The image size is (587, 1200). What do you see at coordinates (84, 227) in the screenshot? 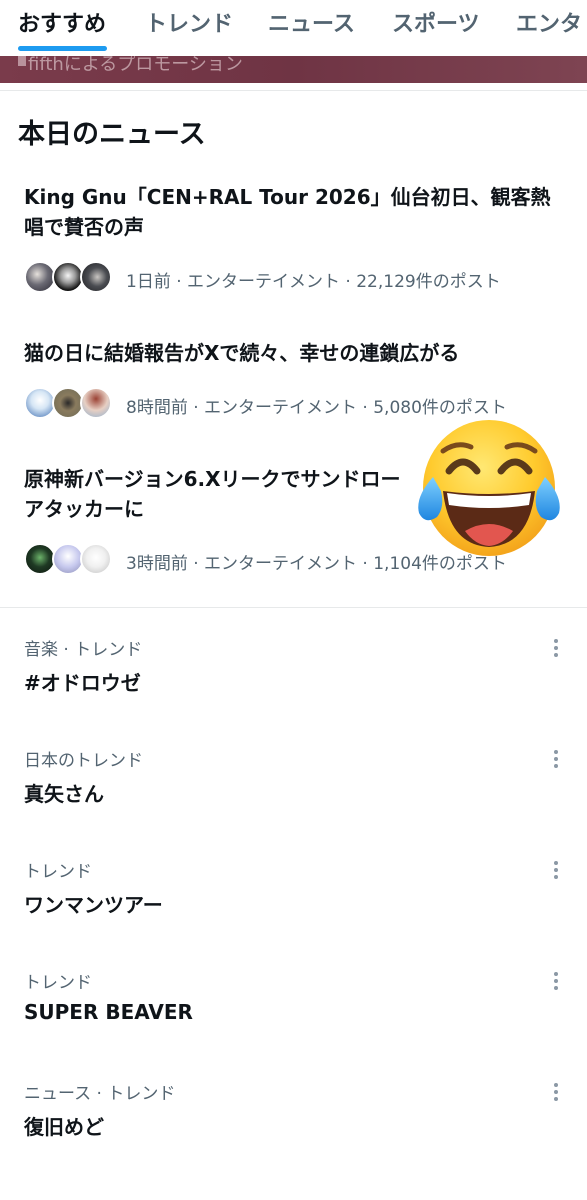
I see `news-headline-line: 唱で賛否の声` at bounding box center [84, 227].